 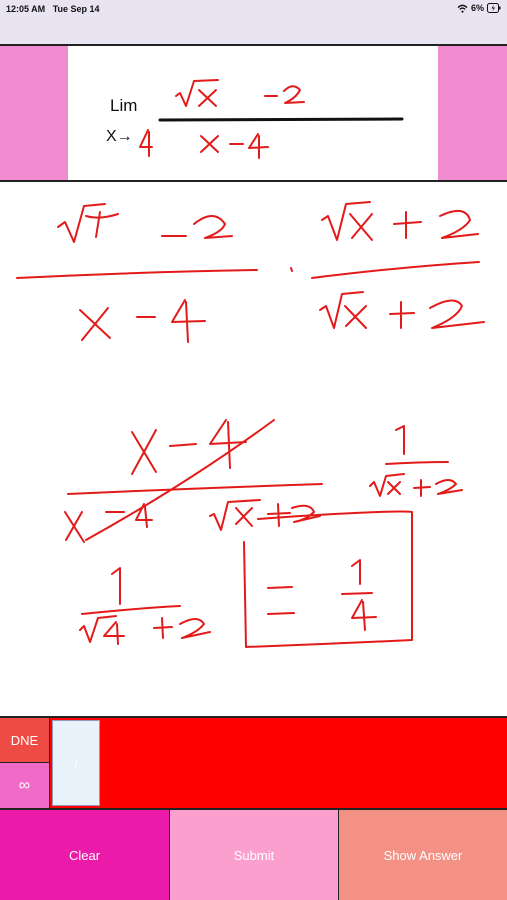 I want to click on problem-card: Lim X→, so click(x=253, y=113).